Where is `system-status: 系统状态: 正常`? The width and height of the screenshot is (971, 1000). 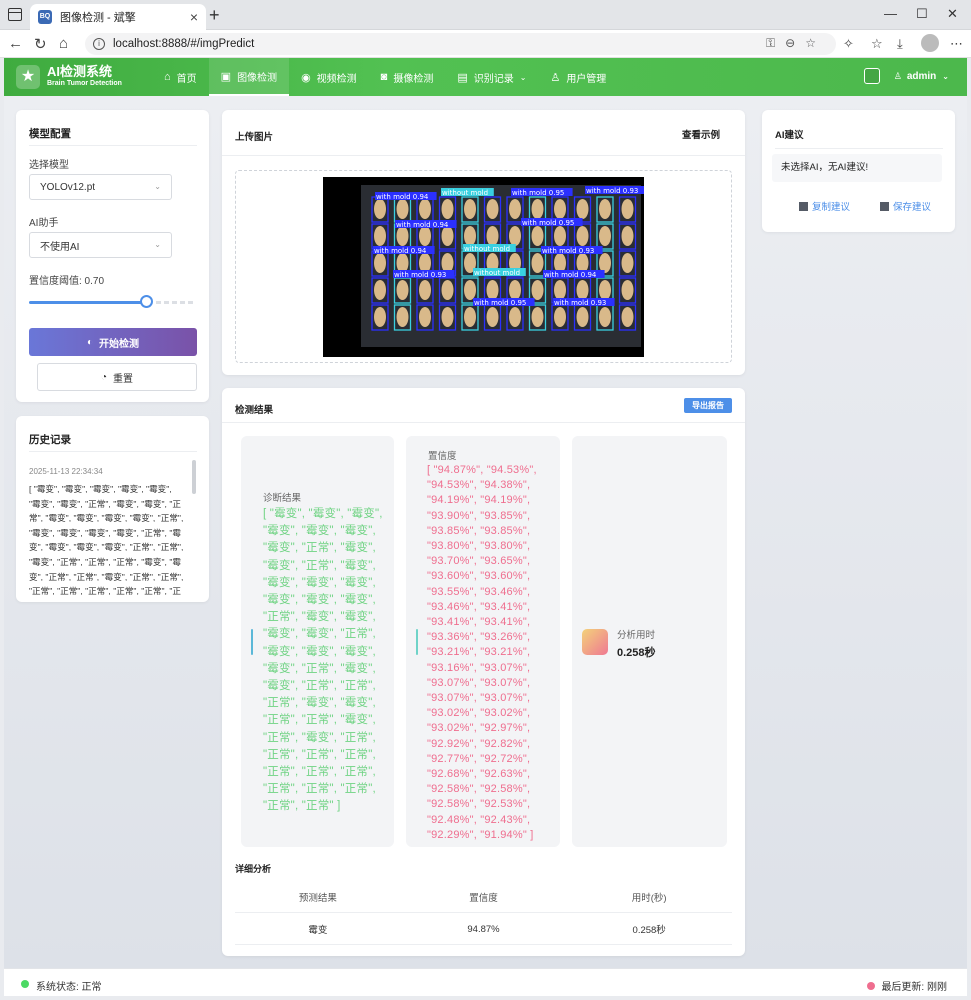
system-status: 系统状态: 正常 is located at coordinates (69, 987).